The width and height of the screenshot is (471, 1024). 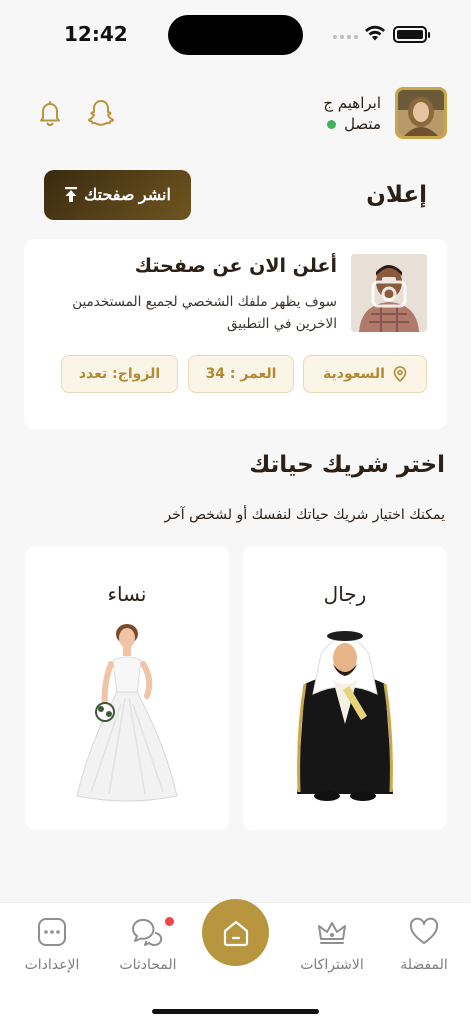 What do you see at coordinates (235, 196) in the screenshot?
I see `ad-section-header: إعلان انشر صفحتك` at bounding box center [235, 196].